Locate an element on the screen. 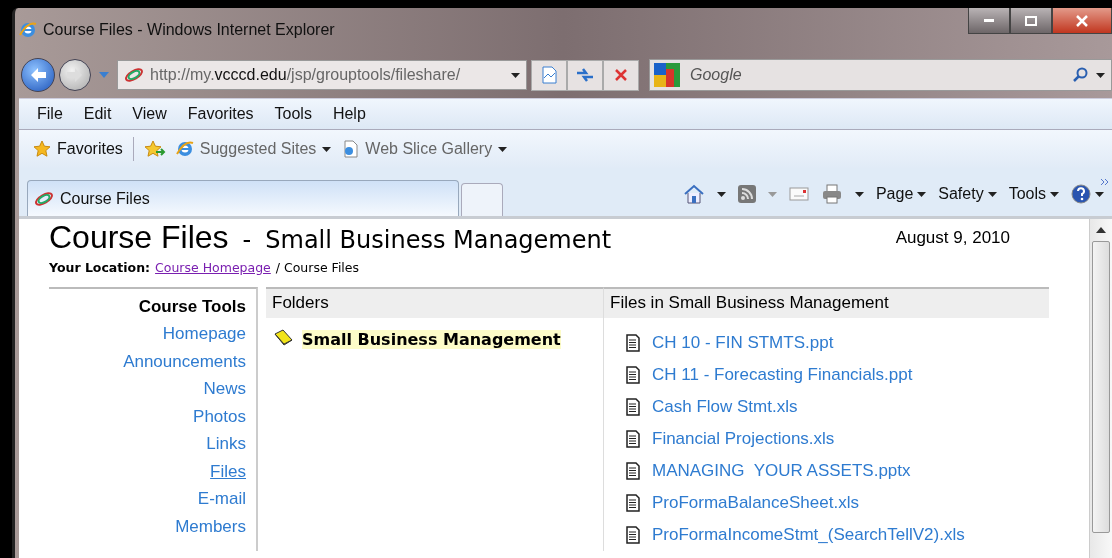  add-to-favorites-star-icon is located at coordinates (154, 149).